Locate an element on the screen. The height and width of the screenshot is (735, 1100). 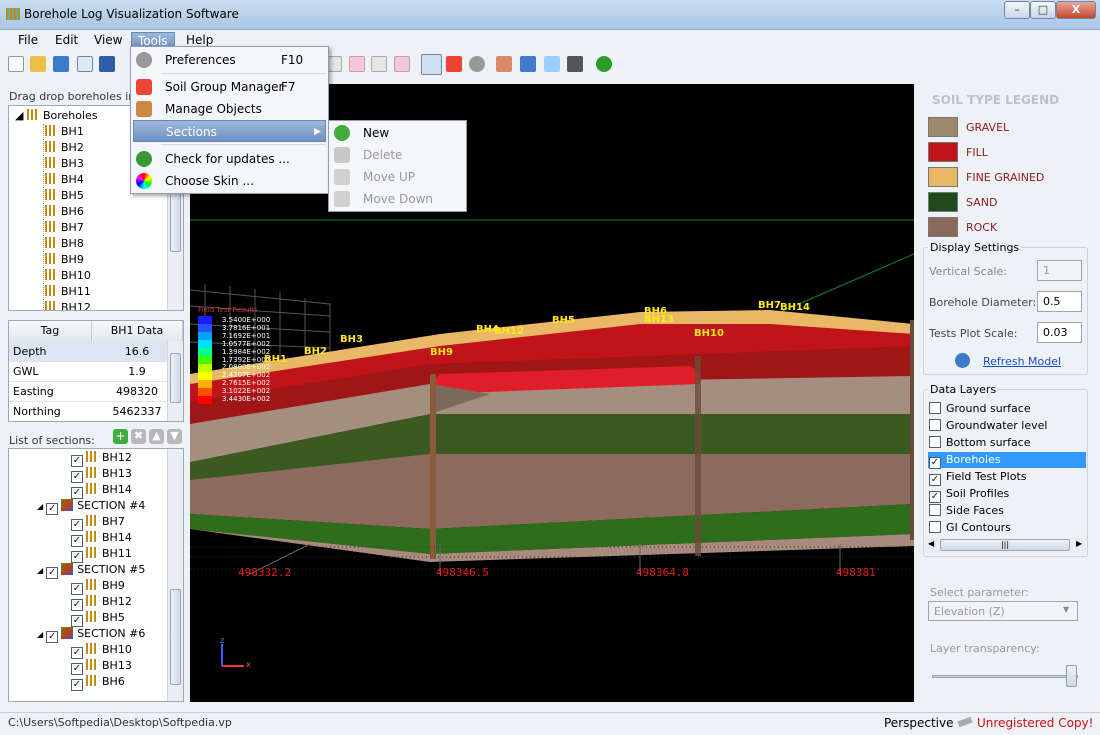
layer-item: Ground surface is located at coordinates (1007, 409).